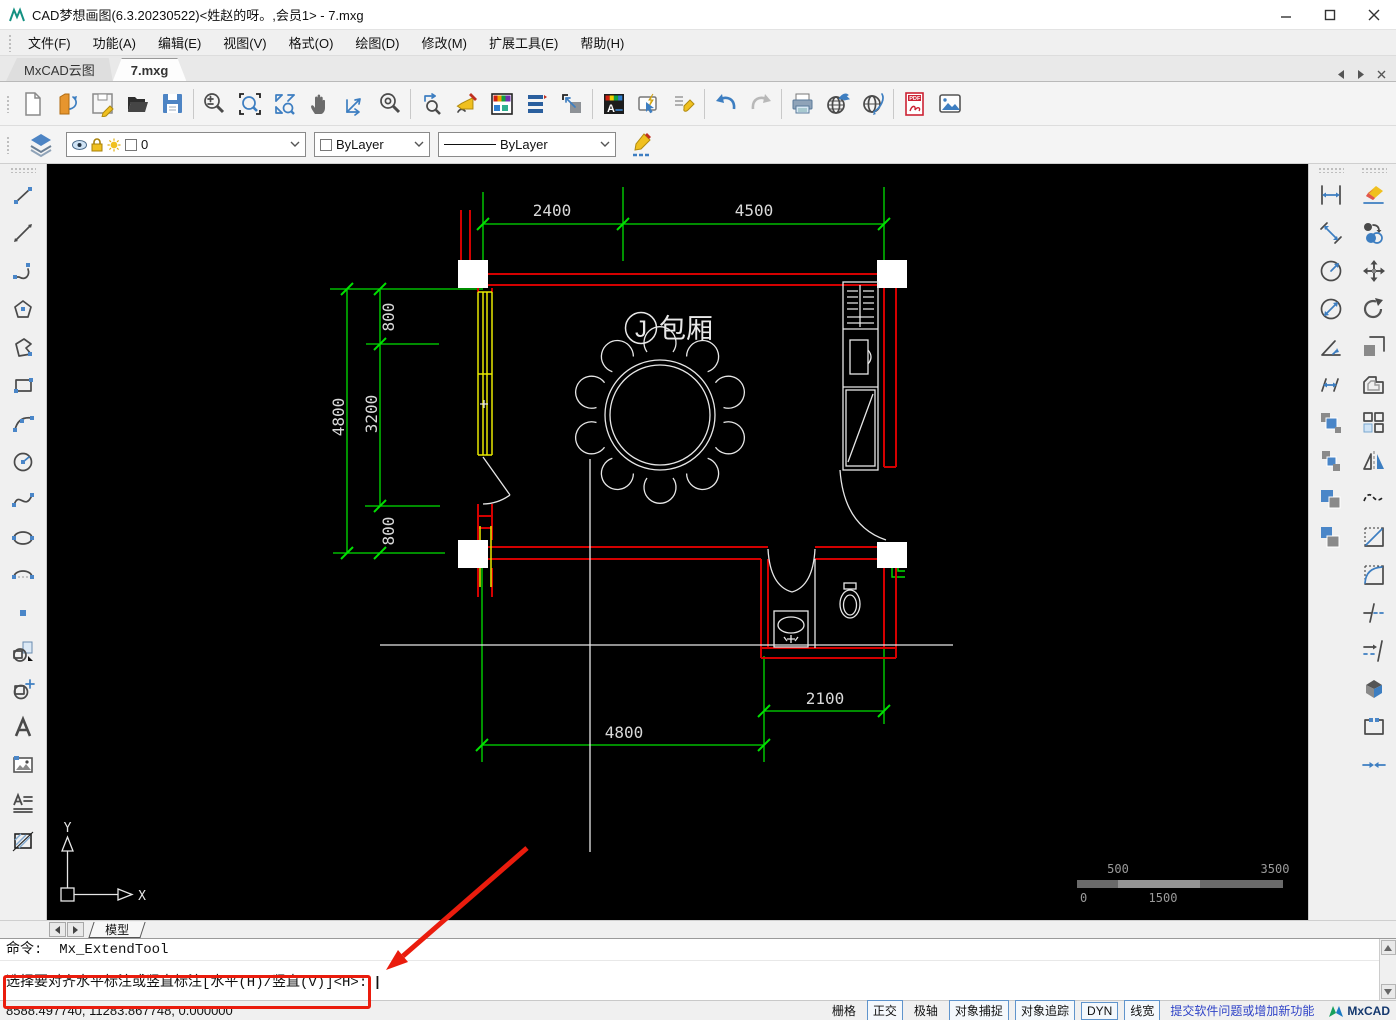 This screenshot has height=1020, width=1396. Describe the element at coordinates (1142, 1010) in the screenshot. I see `toggle-lineweight: 线宽` at that location.